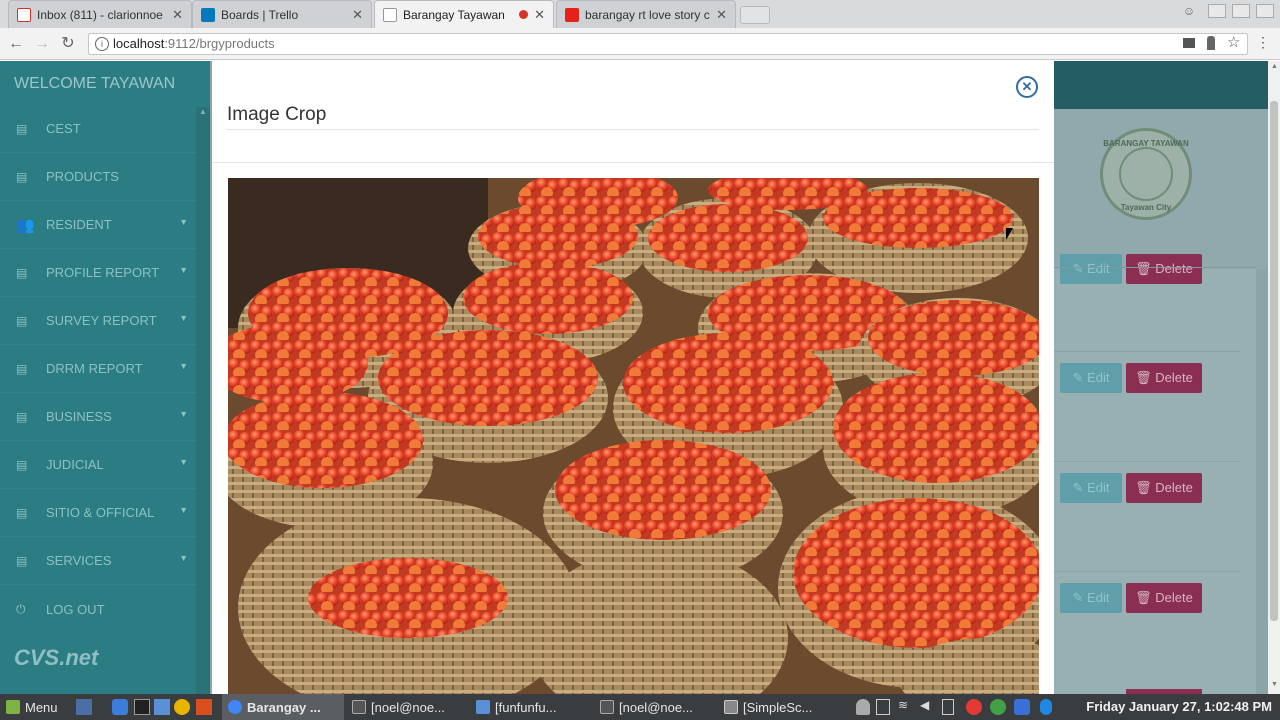  What do you see at coordinates (98, 129) in the screenshot?
I see `sidebar-item-cest: ▤ CEST` at bounding box center [98, 129].